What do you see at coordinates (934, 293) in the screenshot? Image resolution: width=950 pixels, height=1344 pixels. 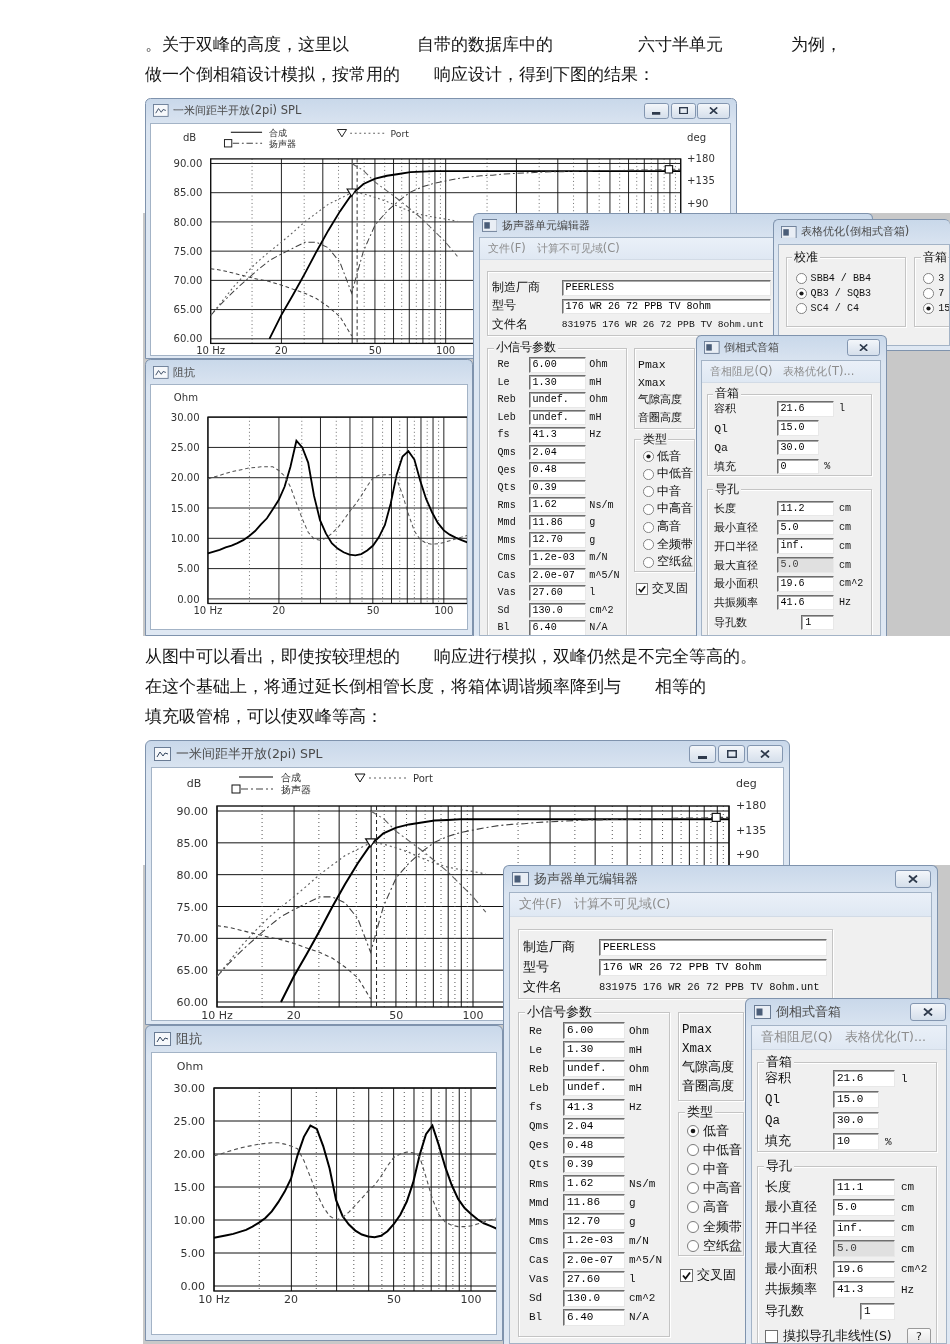 I see `radio-option: 7` at bounding box center [934, 293].